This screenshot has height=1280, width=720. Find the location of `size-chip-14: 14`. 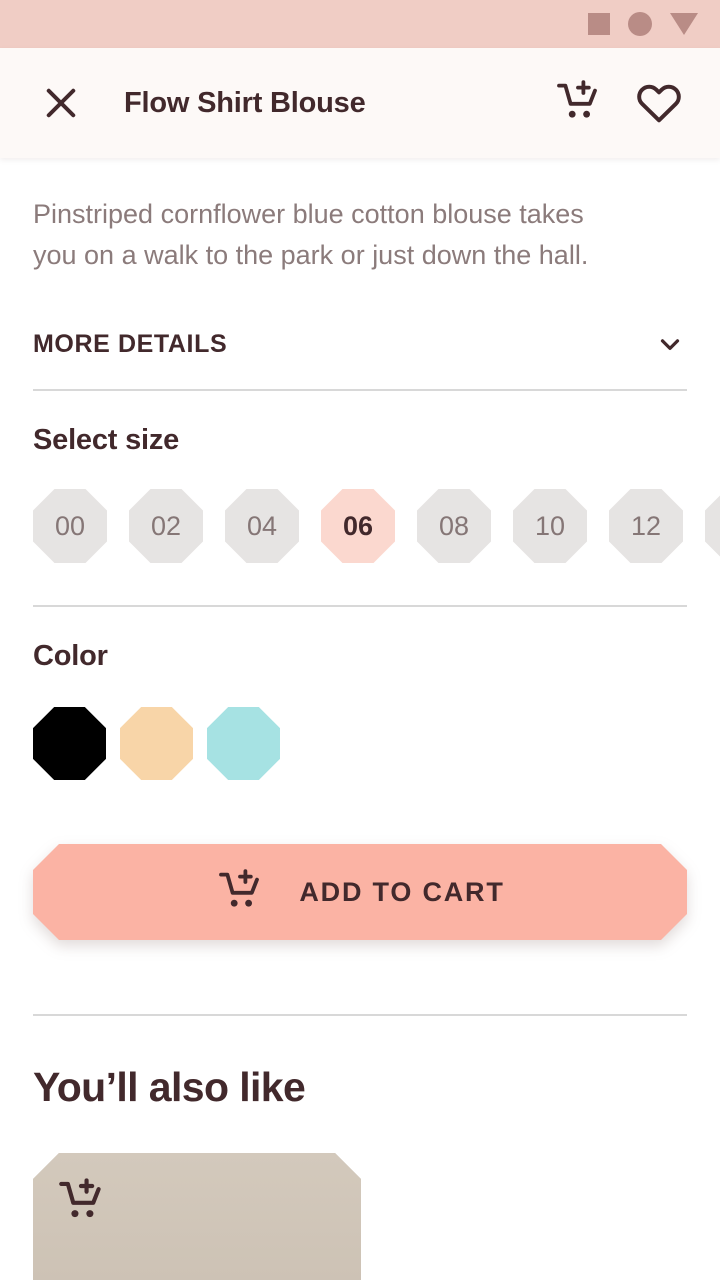

size-chip-14: 14 is located at coordinates (712, 526).